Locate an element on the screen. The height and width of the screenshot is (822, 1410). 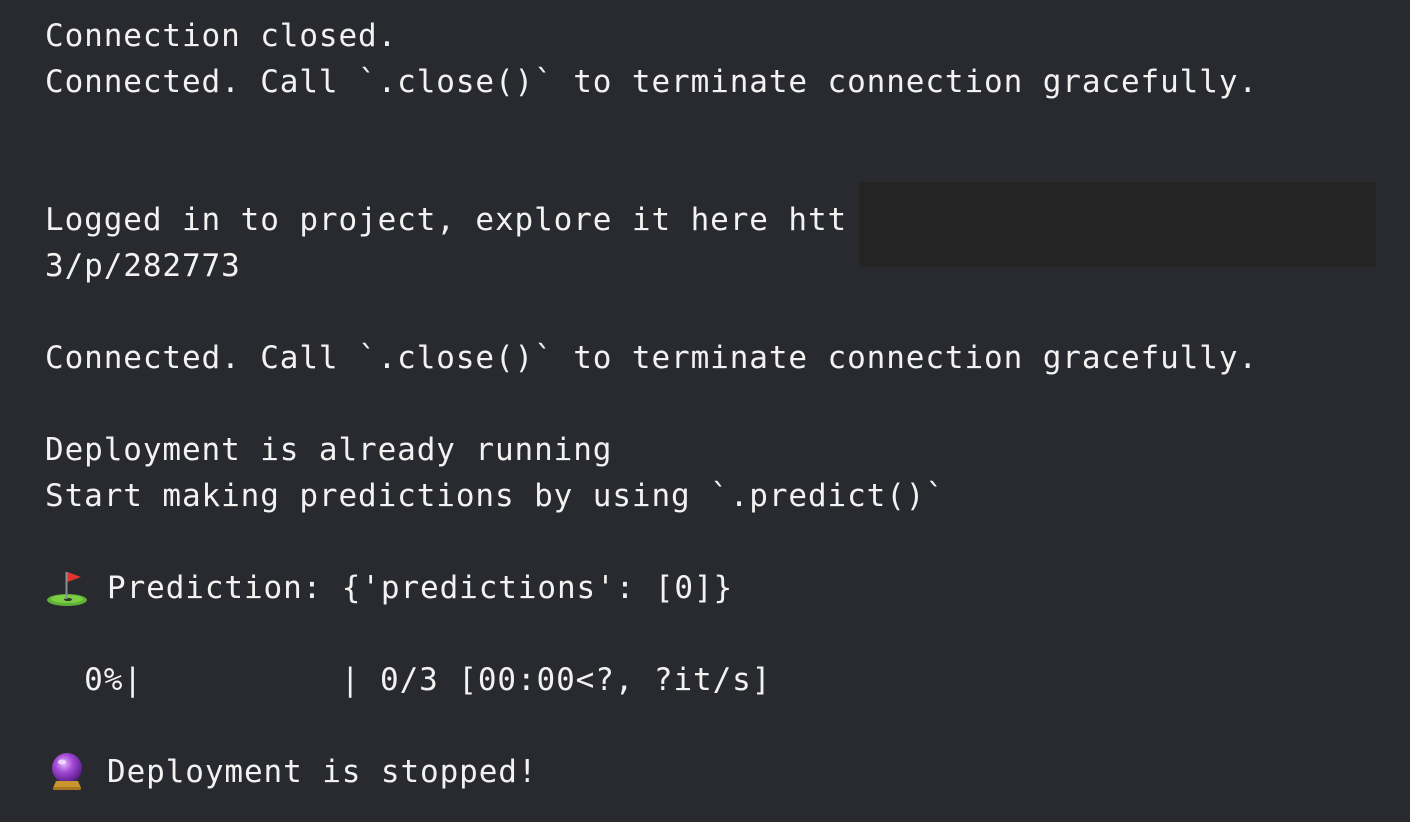
golf-flag-icon is located at coordinates (67, 589).